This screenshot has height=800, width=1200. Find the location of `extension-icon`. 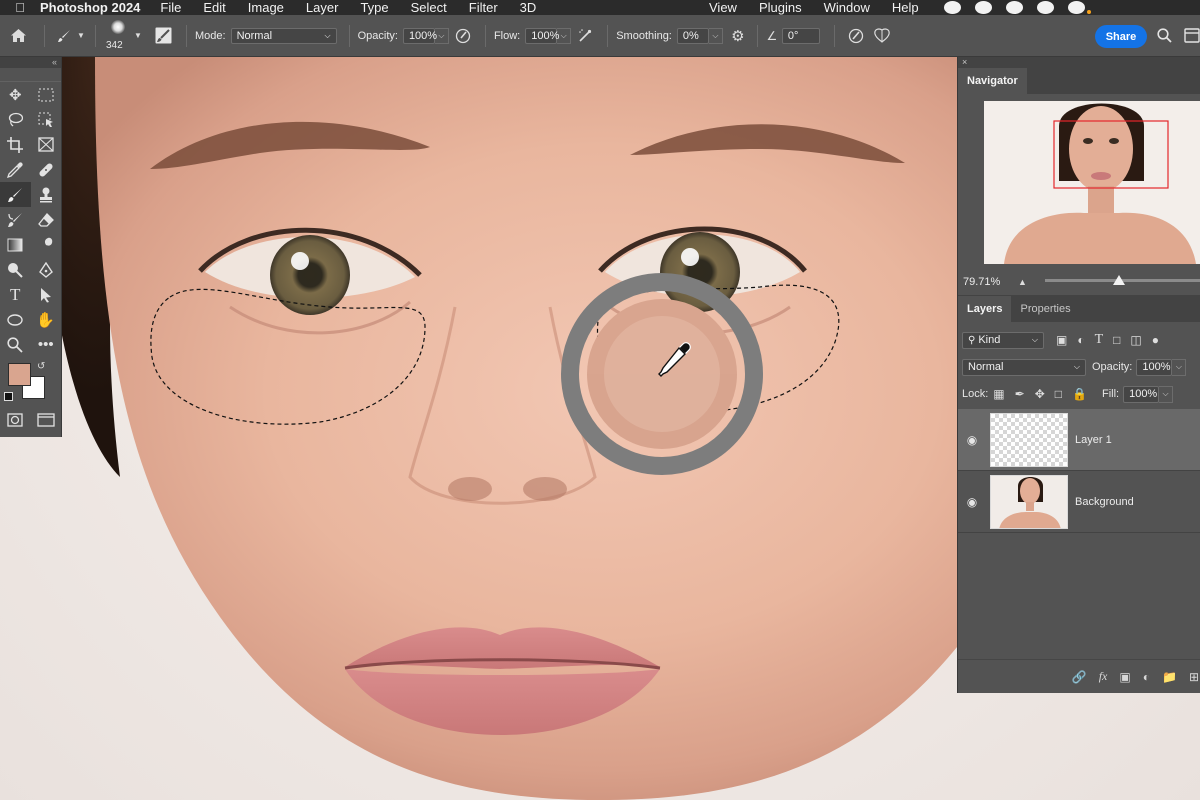

extension-icon is located at coordinates (1014, 7).